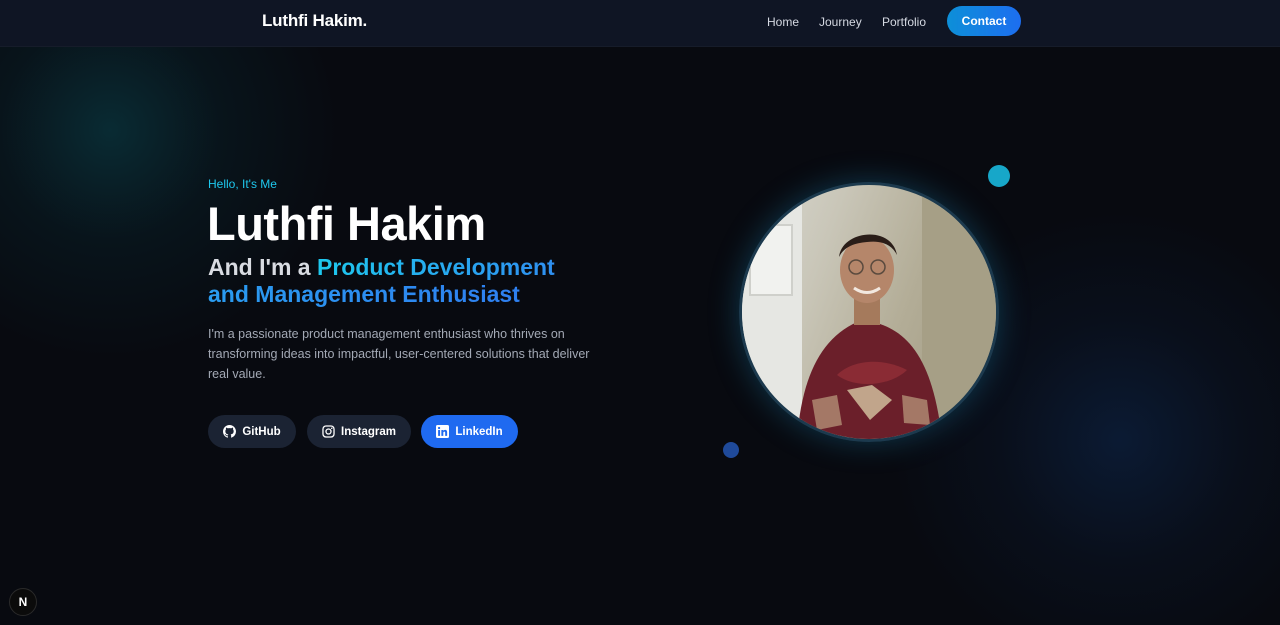 The width and height of the screenshot is (1280, 625). I want to click on nextjs-badge-icon: N, so click(23, 602).